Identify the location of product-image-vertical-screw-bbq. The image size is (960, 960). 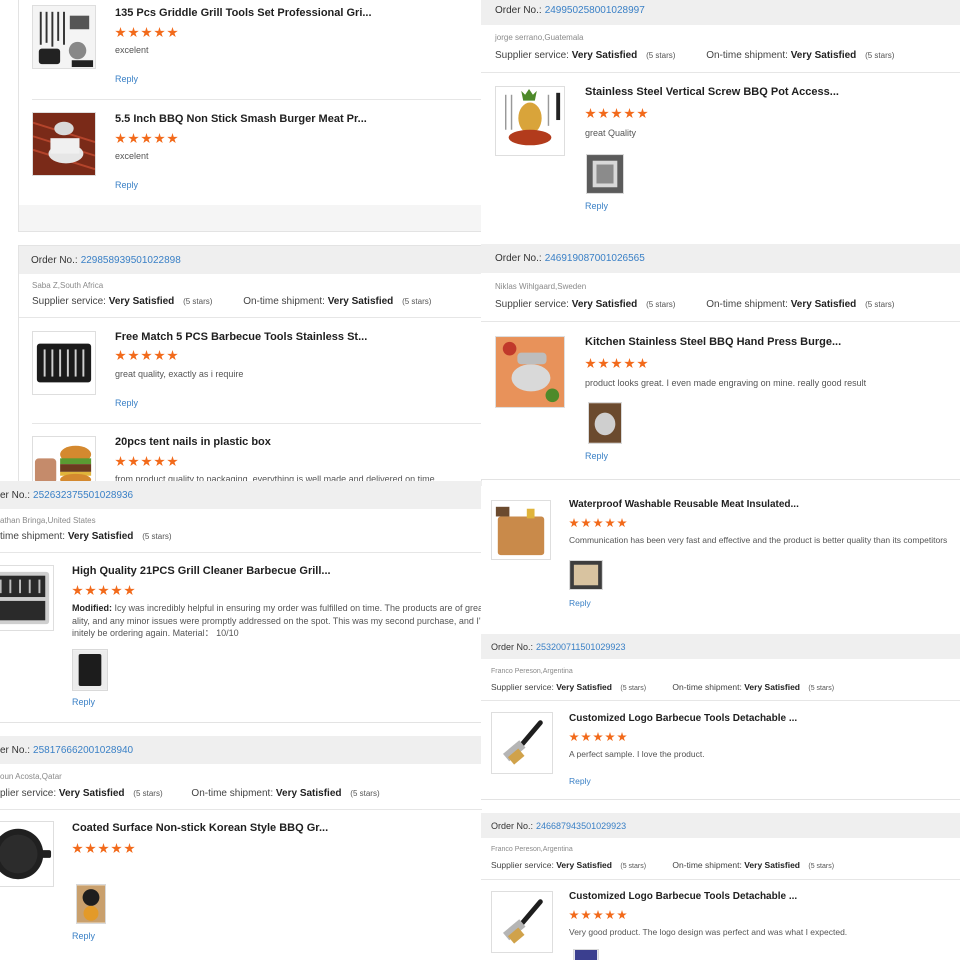
(530, 121).